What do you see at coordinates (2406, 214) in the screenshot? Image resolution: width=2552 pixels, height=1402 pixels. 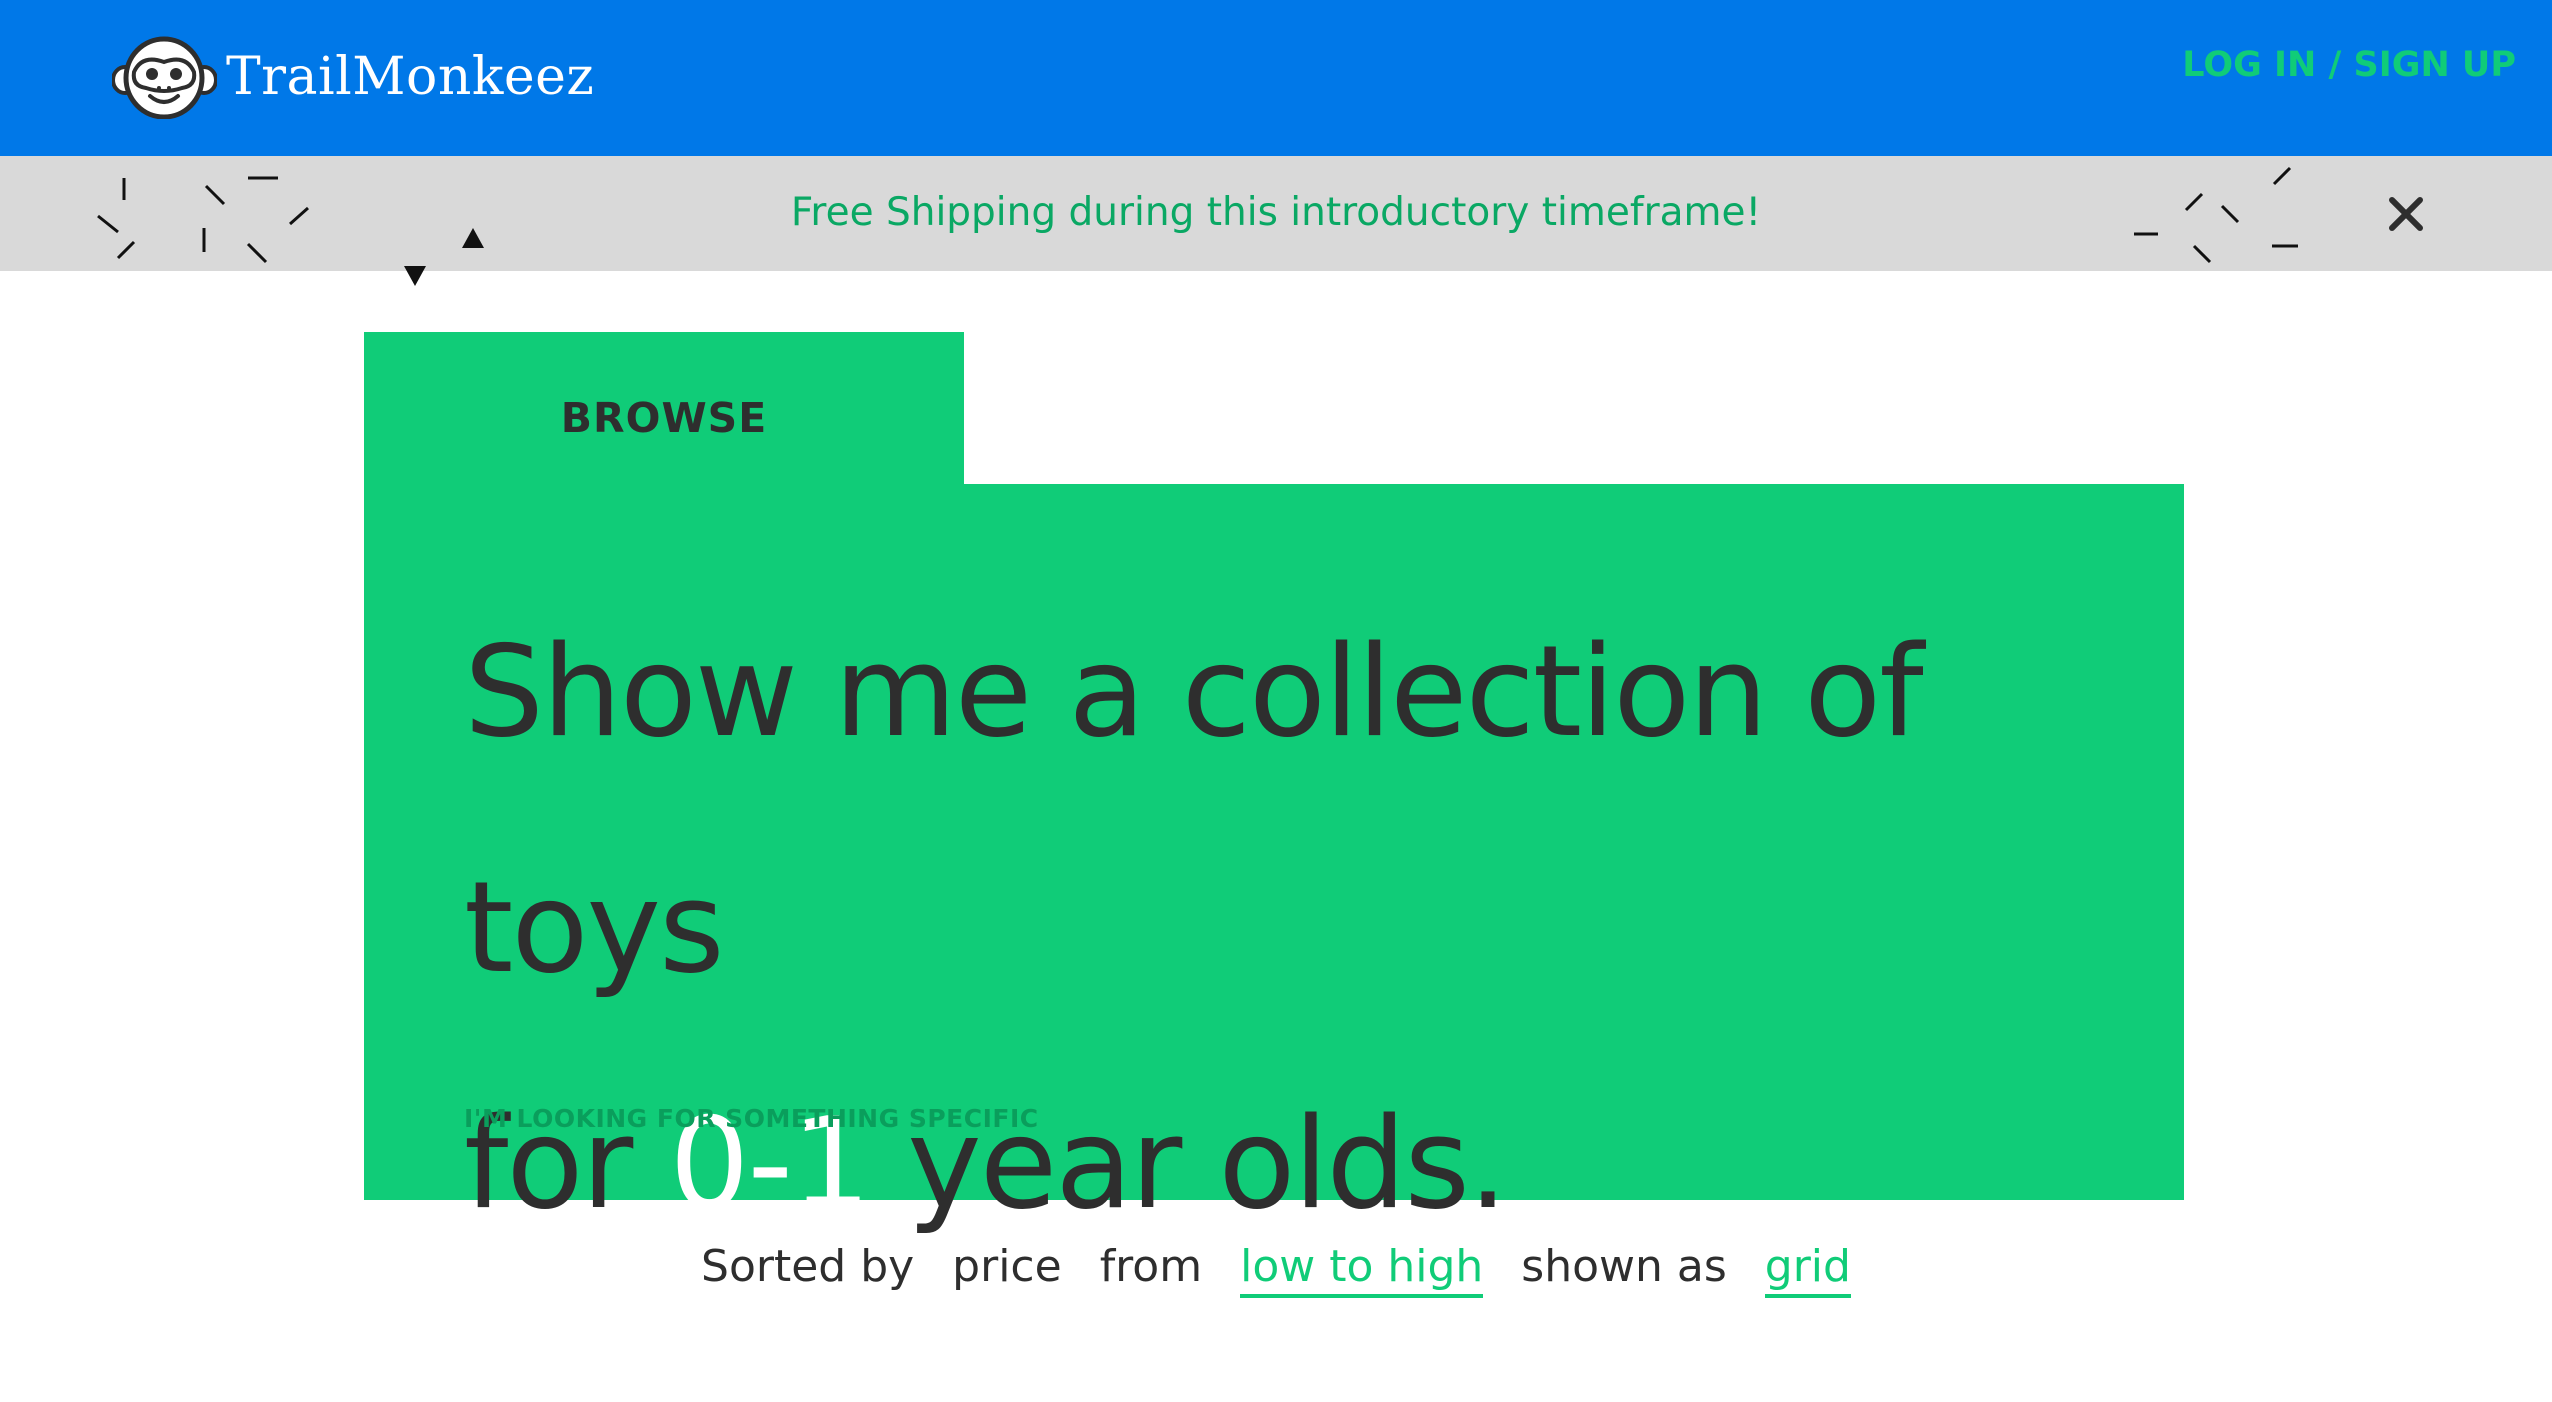 I see `close-icon` at bounding box center [2406, 214].